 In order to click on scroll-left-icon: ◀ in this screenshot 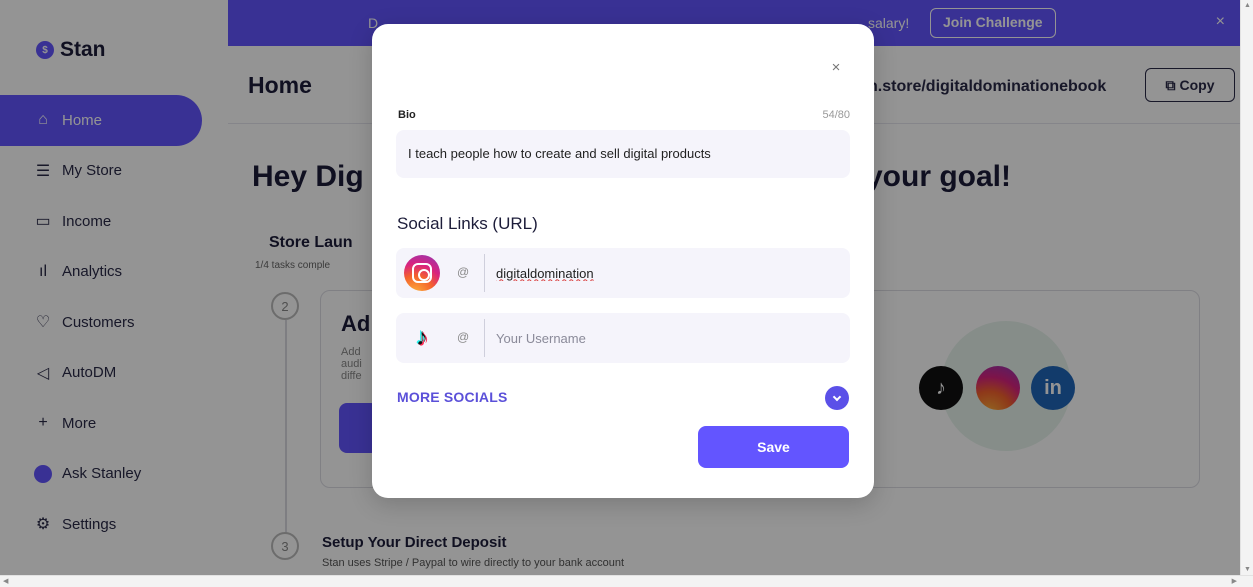, I will do `click(5, 581)`.